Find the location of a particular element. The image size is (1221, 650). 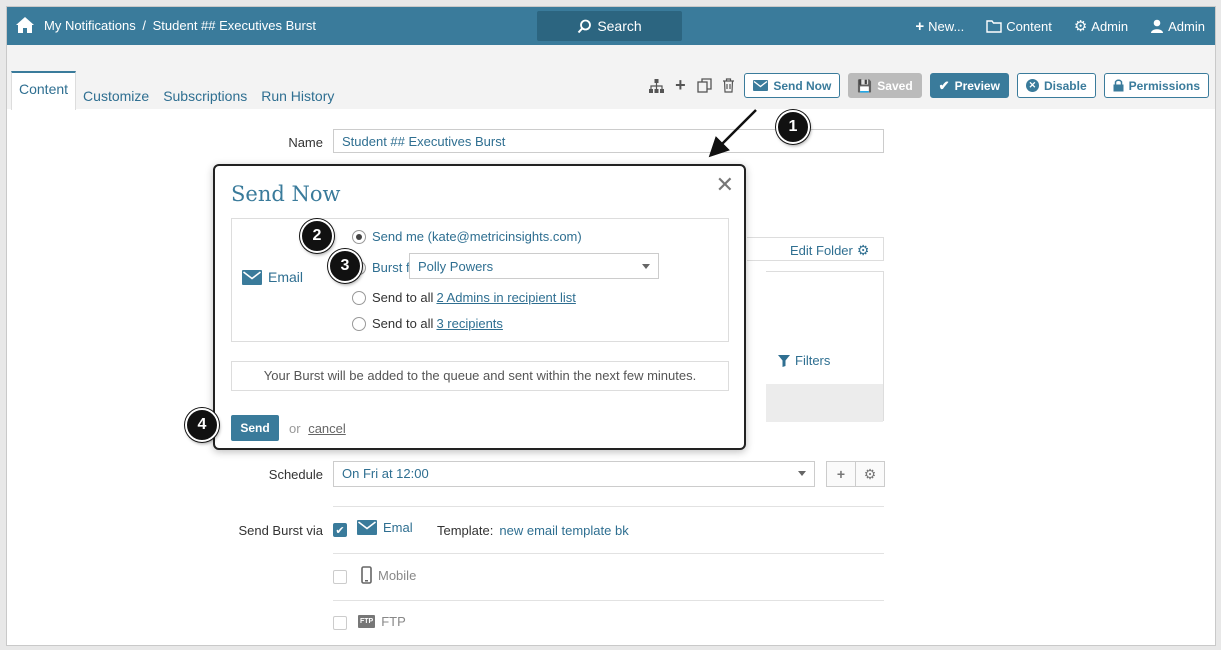

copy-icon is located at coordinates (704, 86).